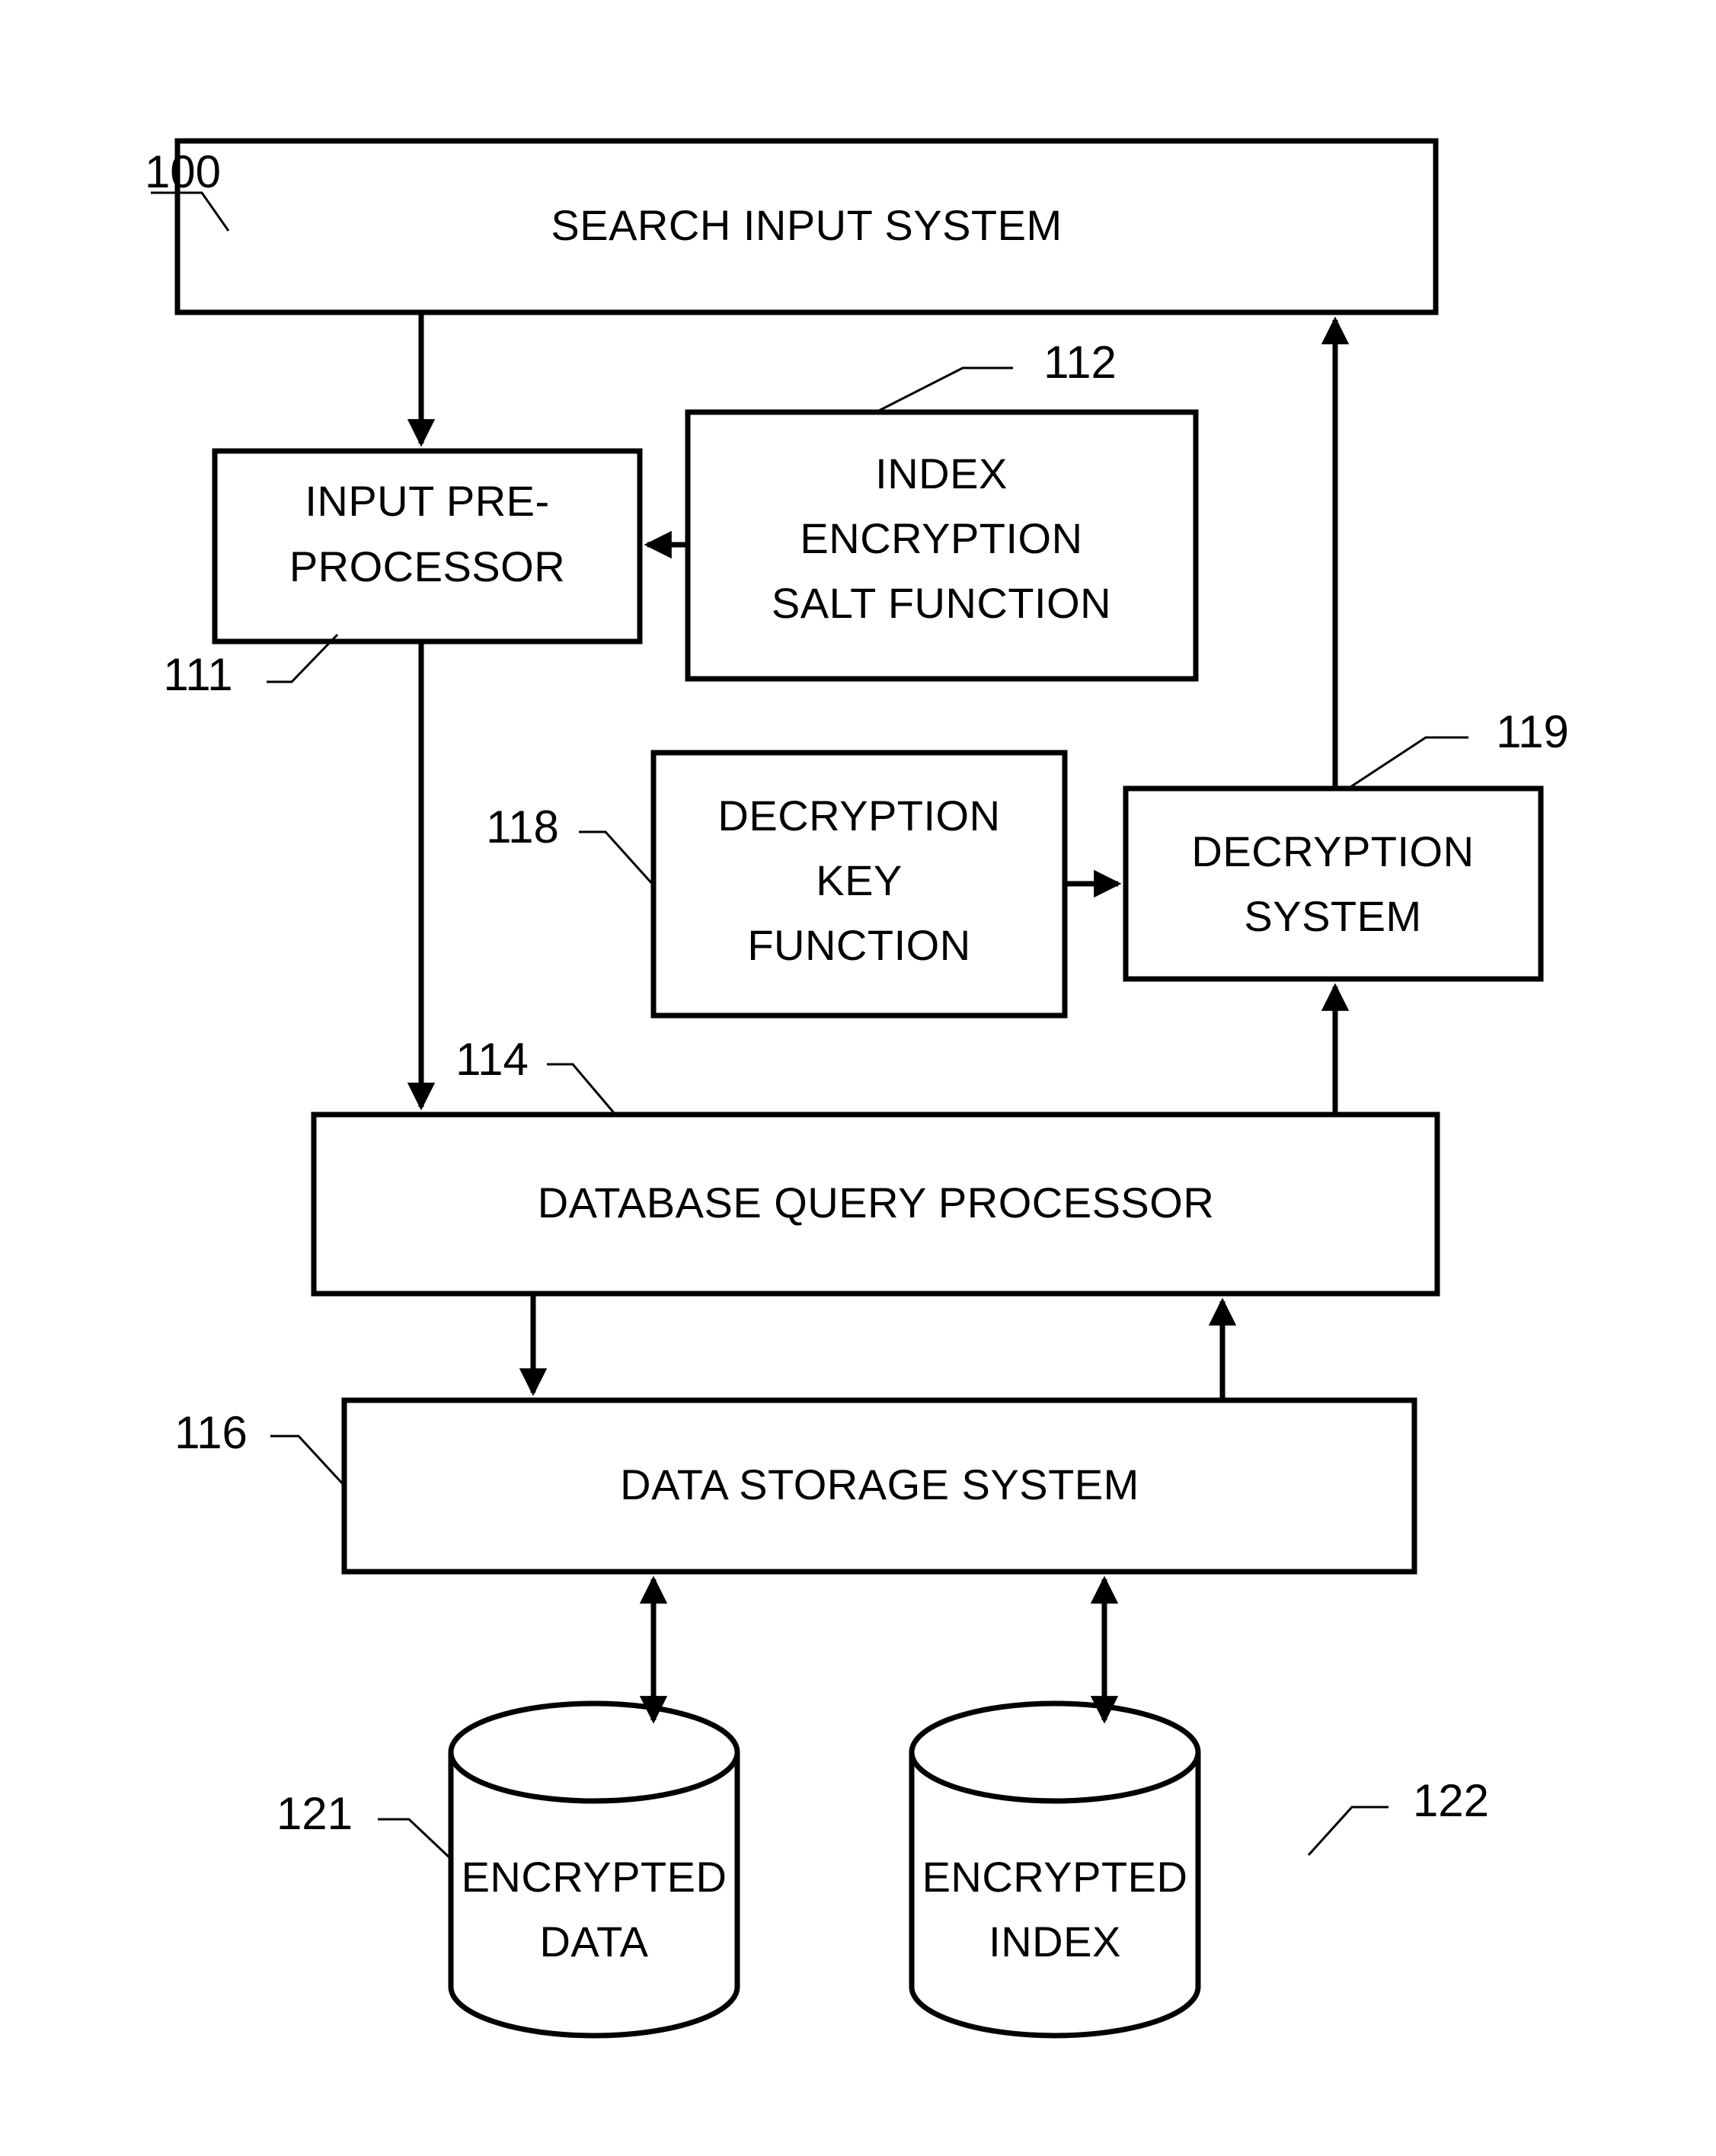 The width and height of the screenshot is (1716, 2156). What do you see at coordinates (942, 603) in the screenshot?
I see `label-index-encryption-salt-line3: SALT FUNCTION` at bounding box center [942, 603].